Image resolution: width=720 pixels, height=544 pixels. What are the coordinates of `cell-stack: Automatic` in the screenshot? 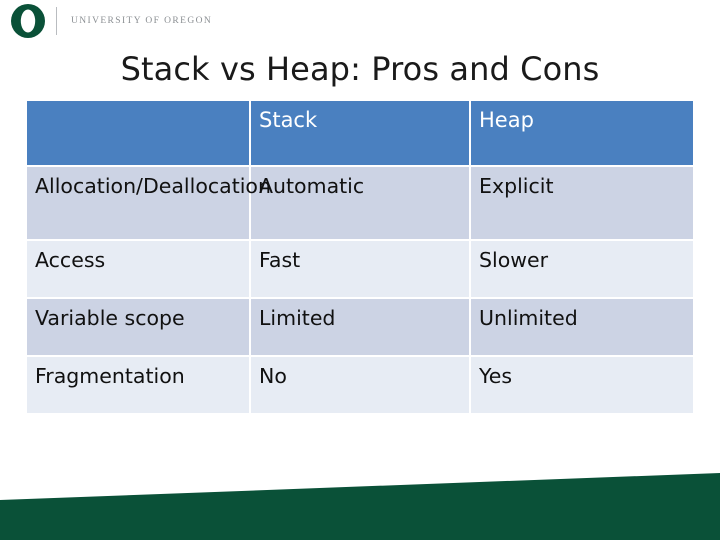 It's located at (360, 203).